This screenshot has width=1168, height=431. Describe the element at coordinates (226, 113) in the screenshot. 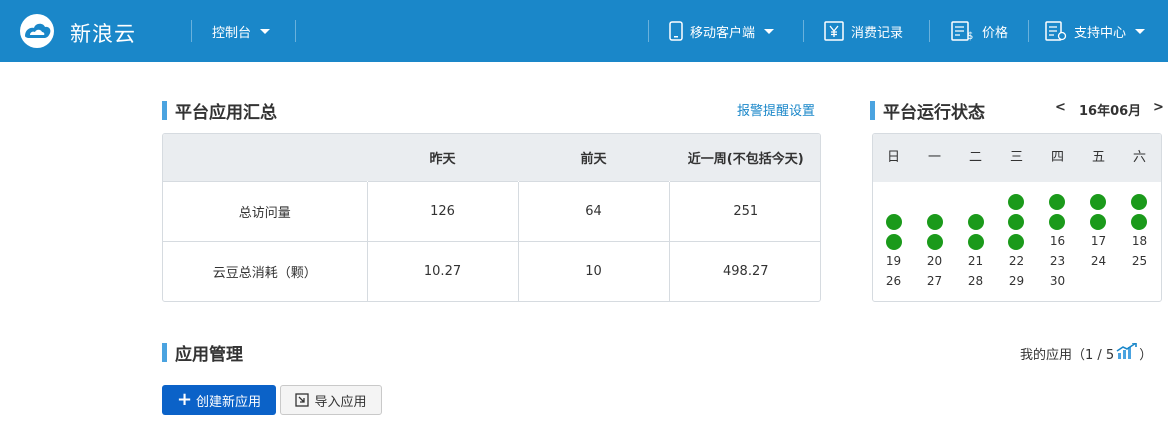

I see `summary-title-text: 平台应用汇总` at that location.